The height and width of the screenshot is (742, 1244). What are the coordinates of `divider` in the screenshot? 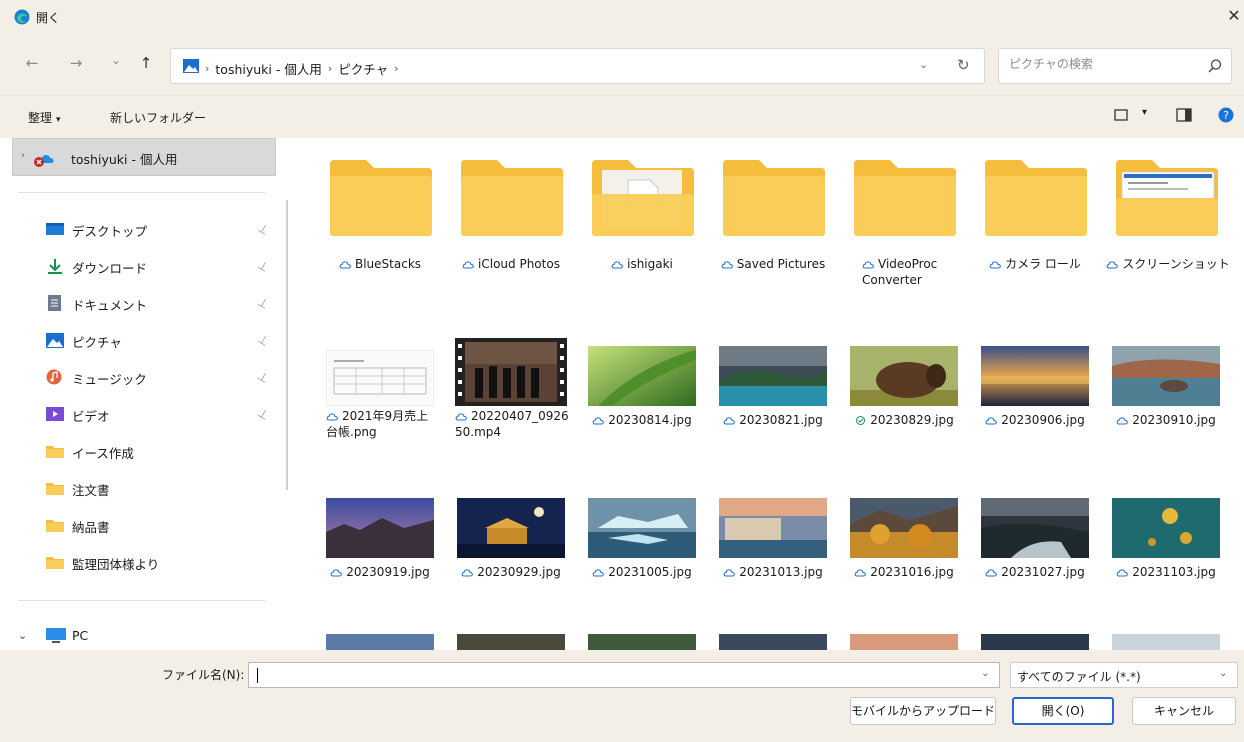 It's located at (142, 192).